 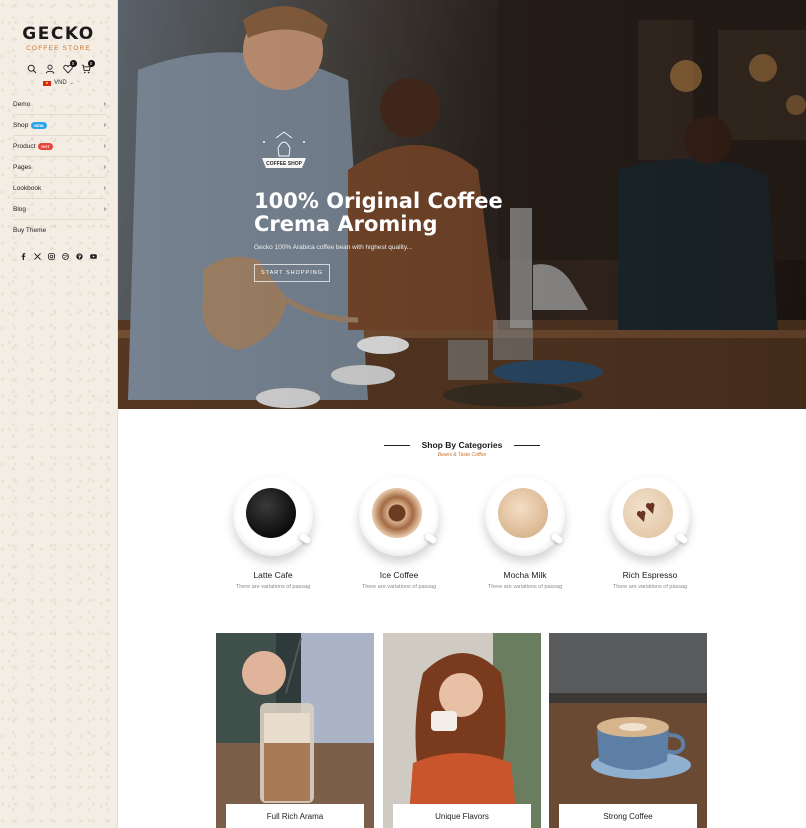 I want to click on category-name: Mocha Milk, so click(x=525, y=575).